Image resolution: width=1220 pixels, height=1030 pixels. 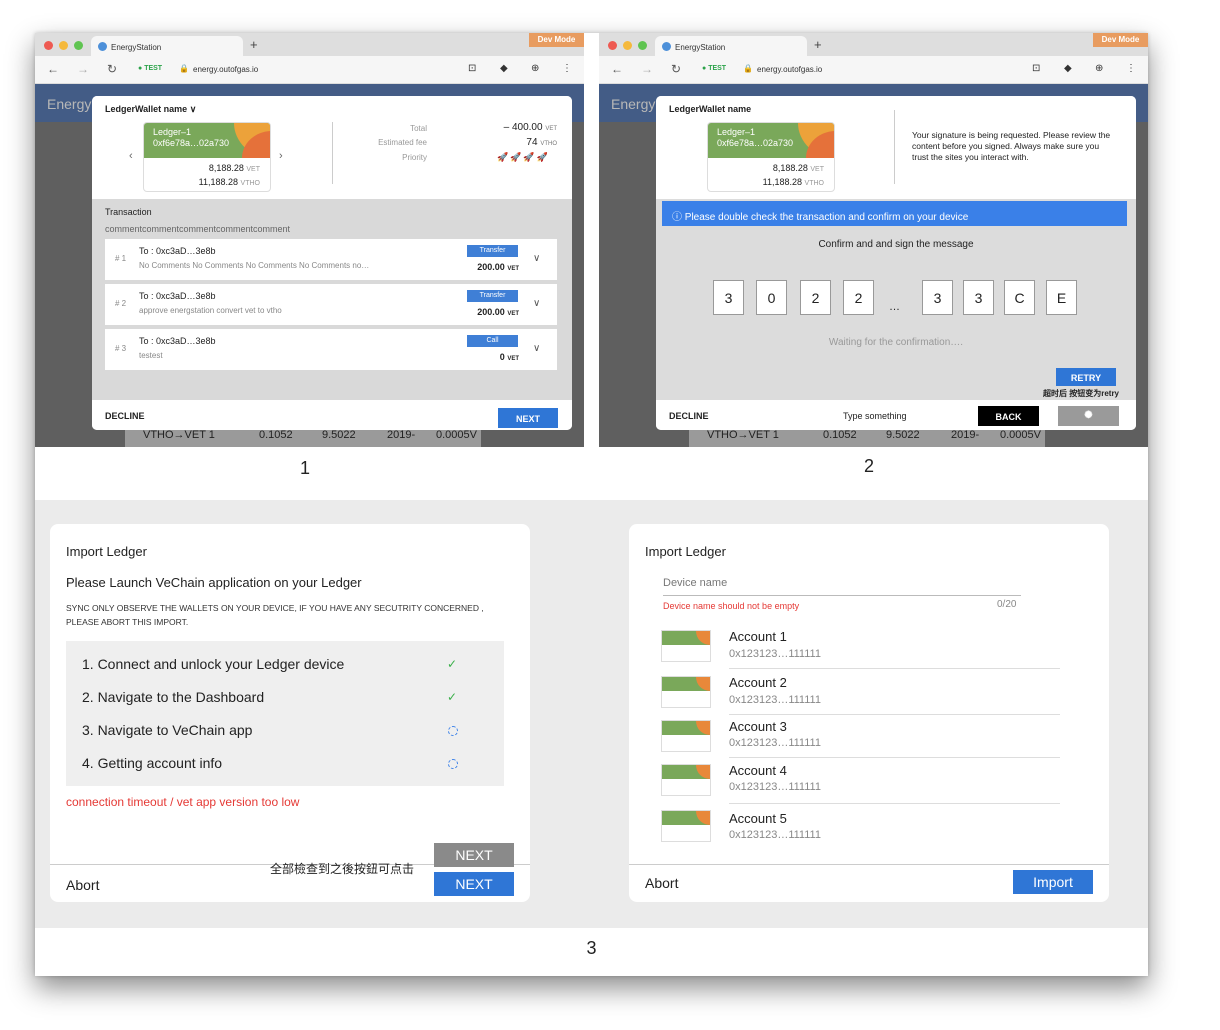 What do you see at coordinates (492, 251) in the screenshot?
I see `tx-type-badge: Transfer` at bounding box center [492, 251].